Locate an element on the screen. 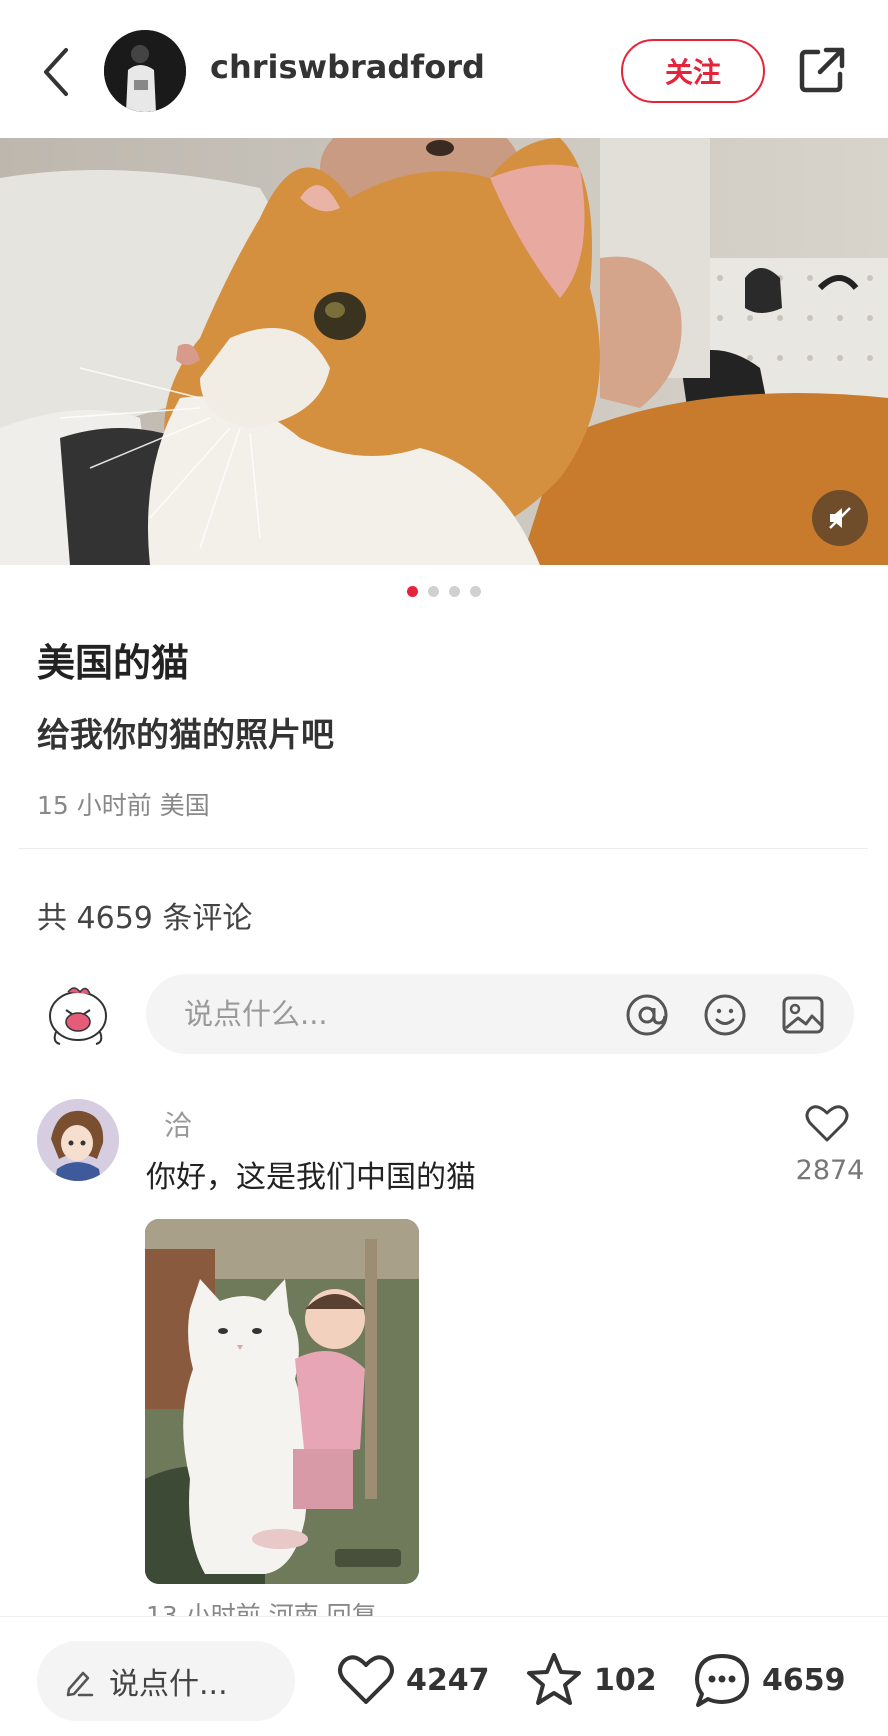 This screenshot has width=888, height=1736. comment-image is located at coordinates (282, 1401).